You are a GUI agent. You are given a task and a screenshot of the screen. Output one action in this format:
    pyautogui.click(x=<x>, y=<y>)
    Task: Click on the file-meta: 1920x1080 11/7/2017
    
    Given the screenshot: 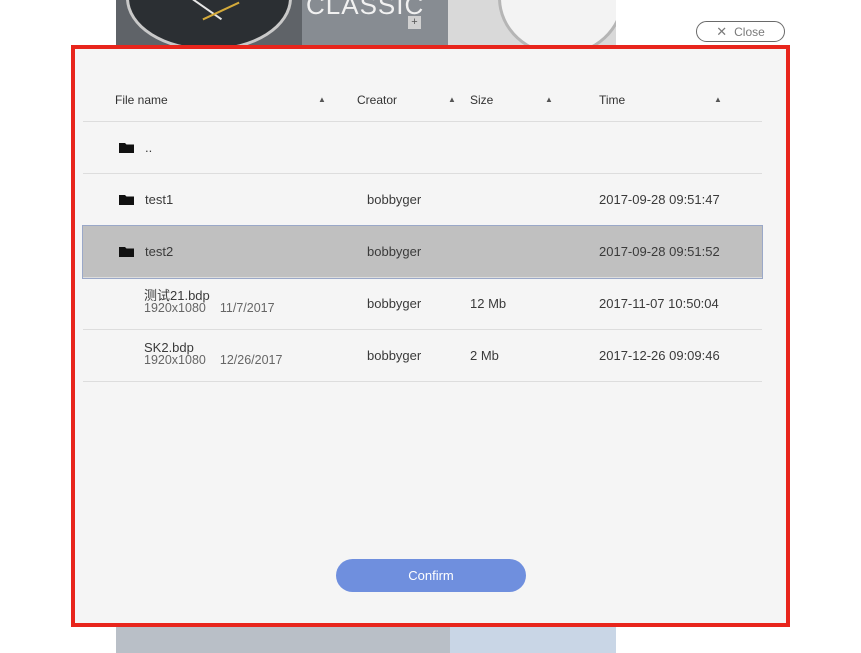 What is the action you would take?
    pyautogui.click(x=216, y=308)
    